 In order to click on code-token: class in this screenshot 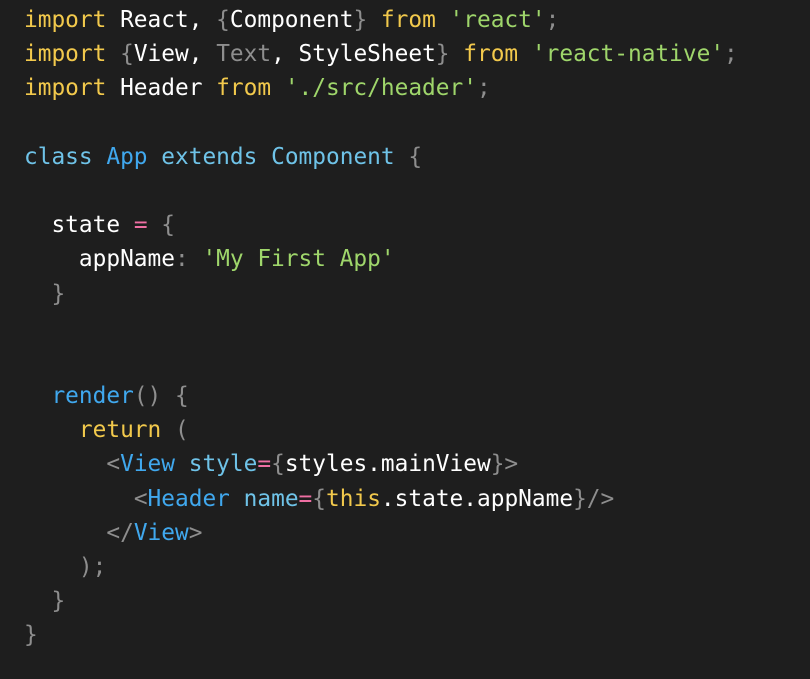, I will do `click(58, 156)`.